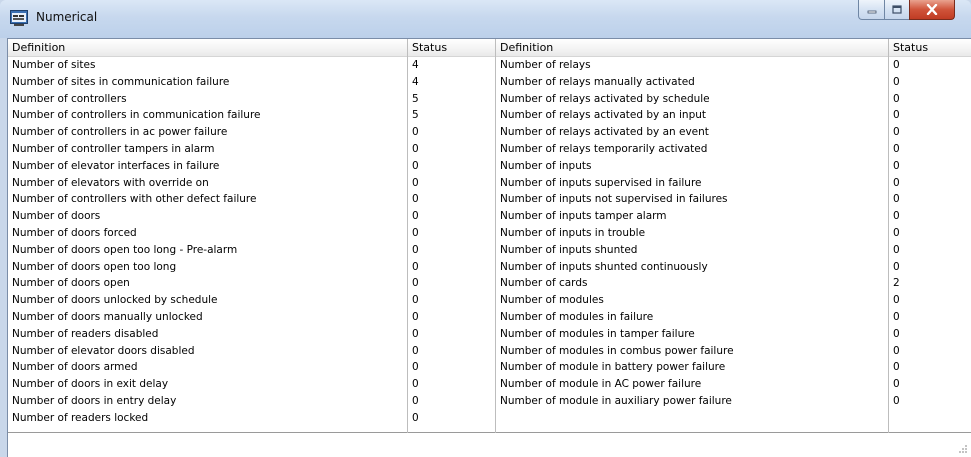 The image size is (971, 457). What do you see at coordinates (207, 401) in the screenshot?
I see `left-row-definition: Number of doors in entry delay` at bounding box center [207, 401].